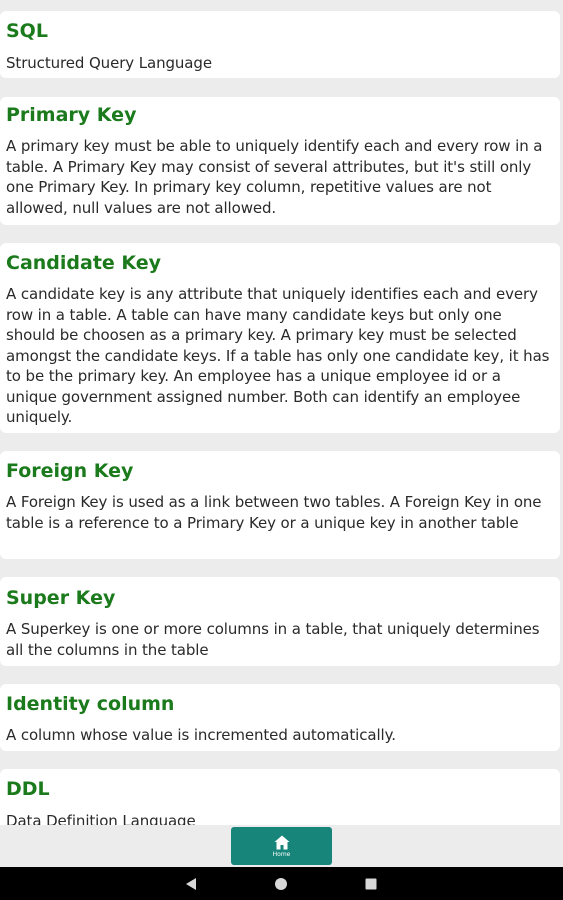 Image resolution: width=563 pixels, height=900 pixels. I want to click on system-navigation-bar, so click(281, 883).